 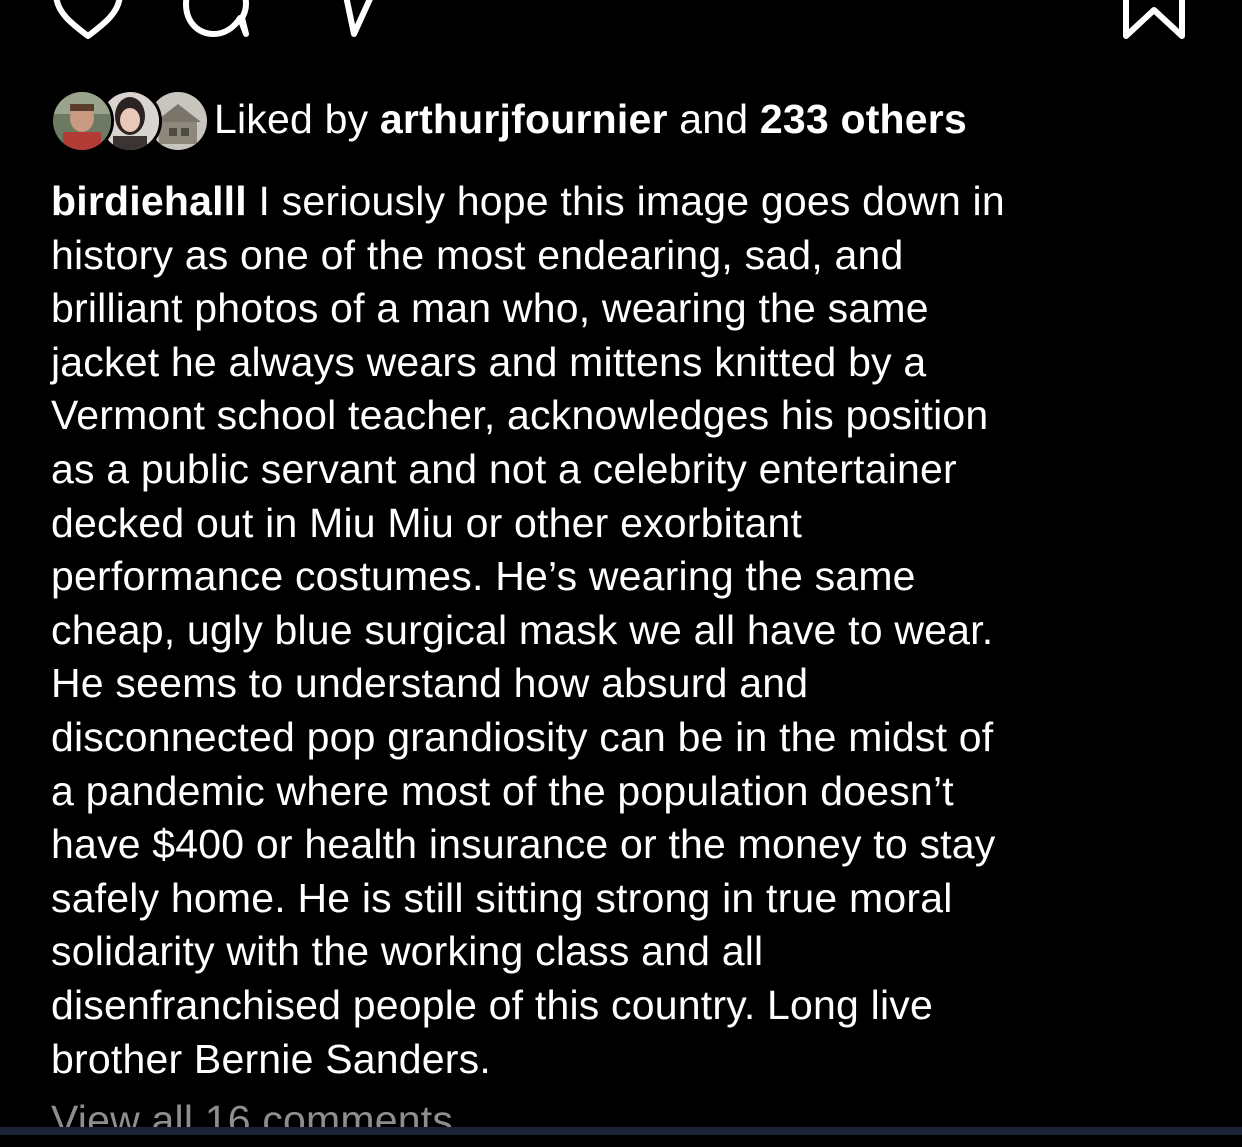 I want to click on heart-icon, so click(x=88, y=21).